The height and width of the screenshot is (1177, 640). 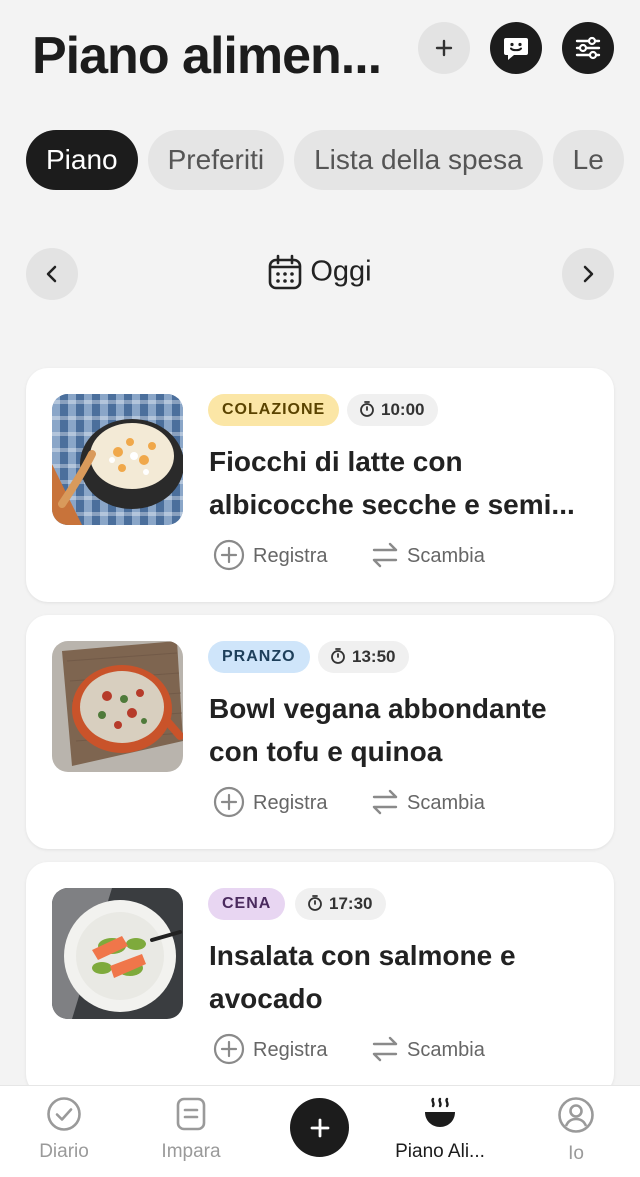 I want to click on meal-time: 10:00, so click(x=393, y=410).